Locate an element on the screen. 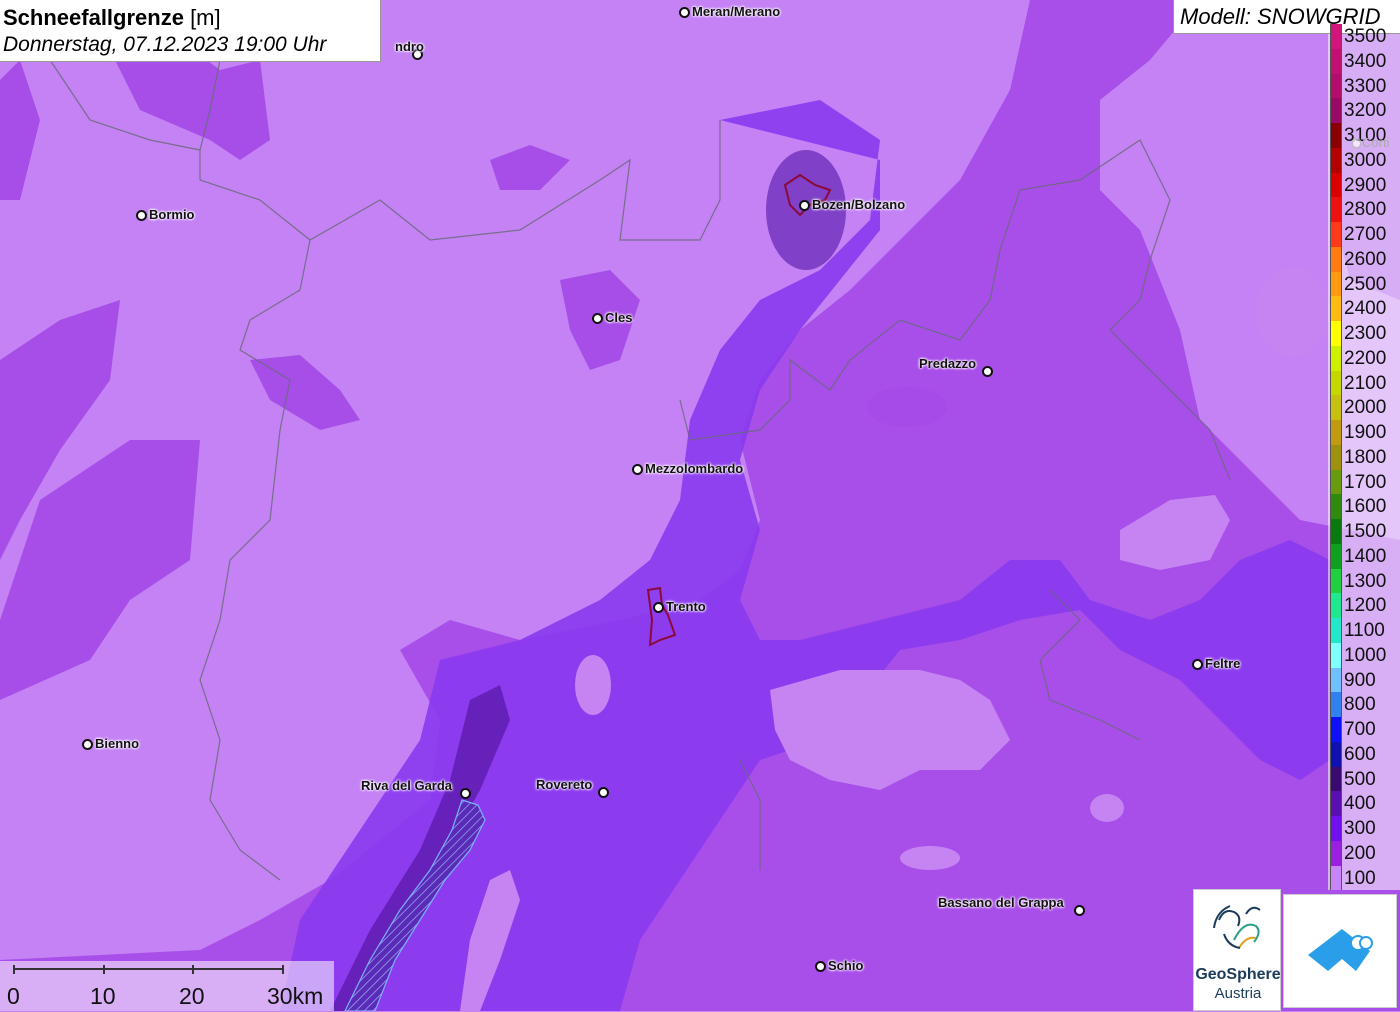  legend-label: 2200 is located at coordinates (1365, 358).